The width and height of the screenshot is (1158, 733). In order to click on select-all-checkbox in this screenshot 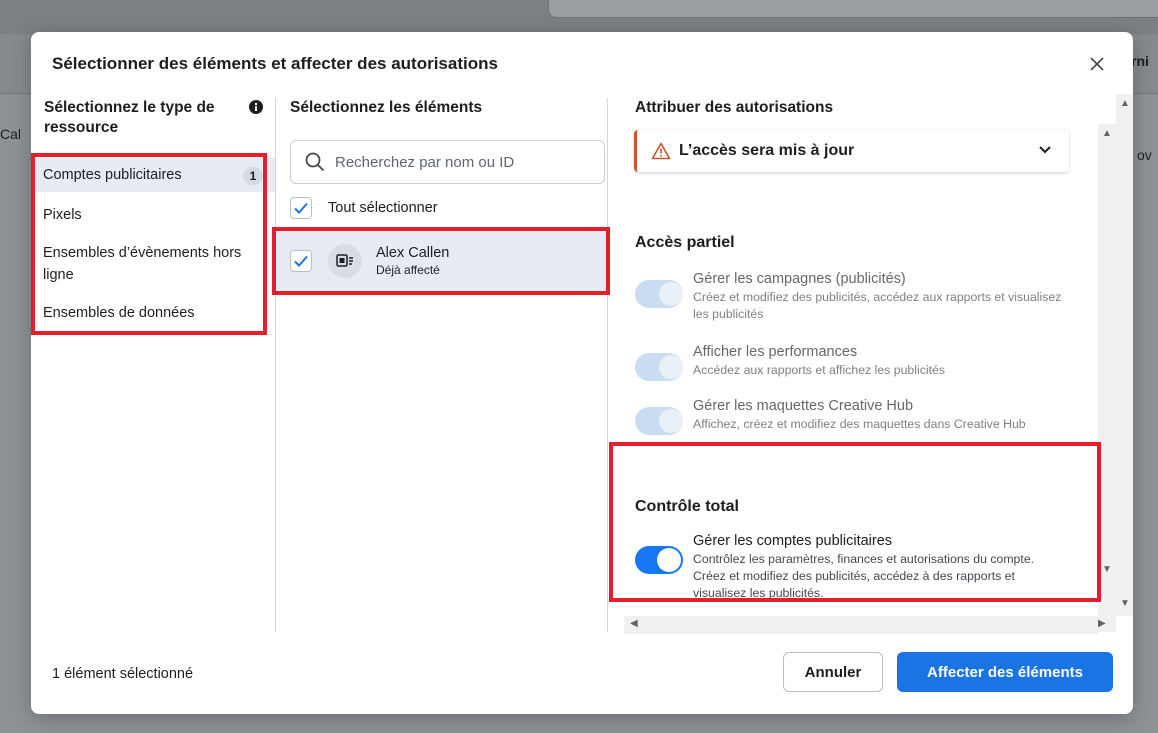, I will do `click(301, 208)`.